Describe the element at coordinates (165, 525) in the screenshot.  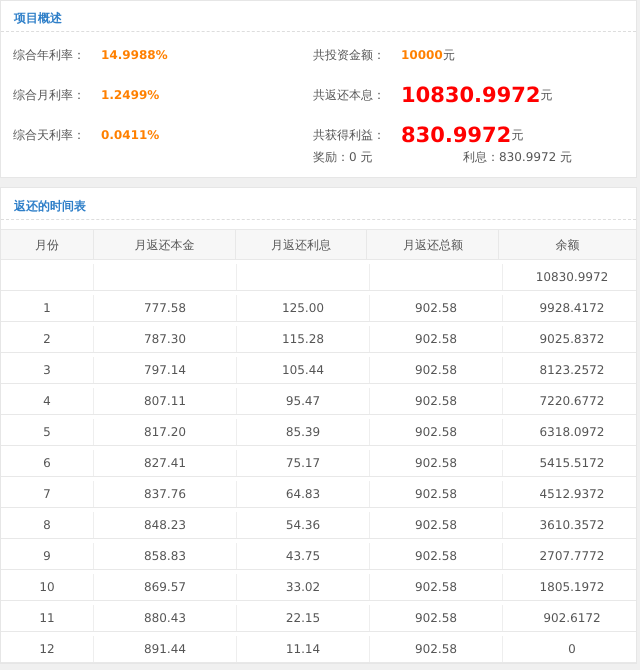
I see `table-cell-text: 848.23` at that location.